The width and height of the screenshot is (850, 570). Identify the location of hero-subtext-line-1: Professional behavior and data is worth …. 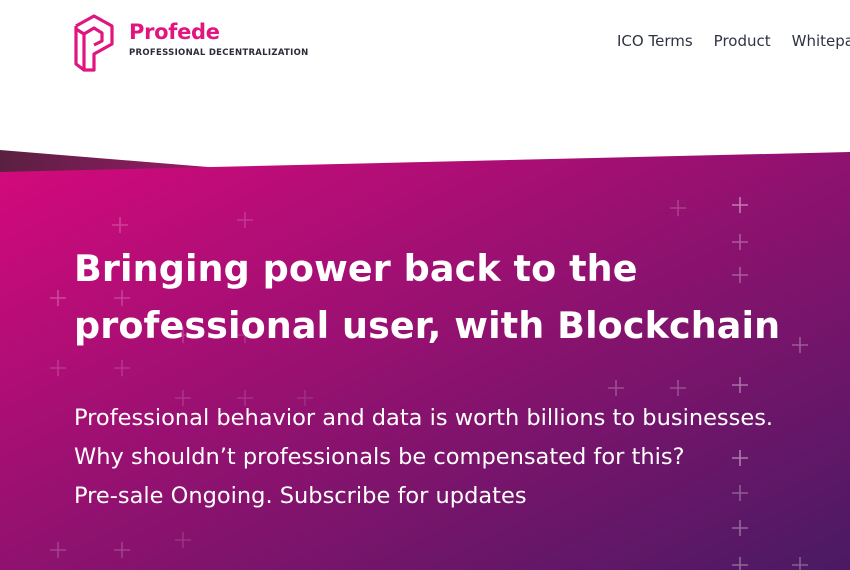
(424, 418).